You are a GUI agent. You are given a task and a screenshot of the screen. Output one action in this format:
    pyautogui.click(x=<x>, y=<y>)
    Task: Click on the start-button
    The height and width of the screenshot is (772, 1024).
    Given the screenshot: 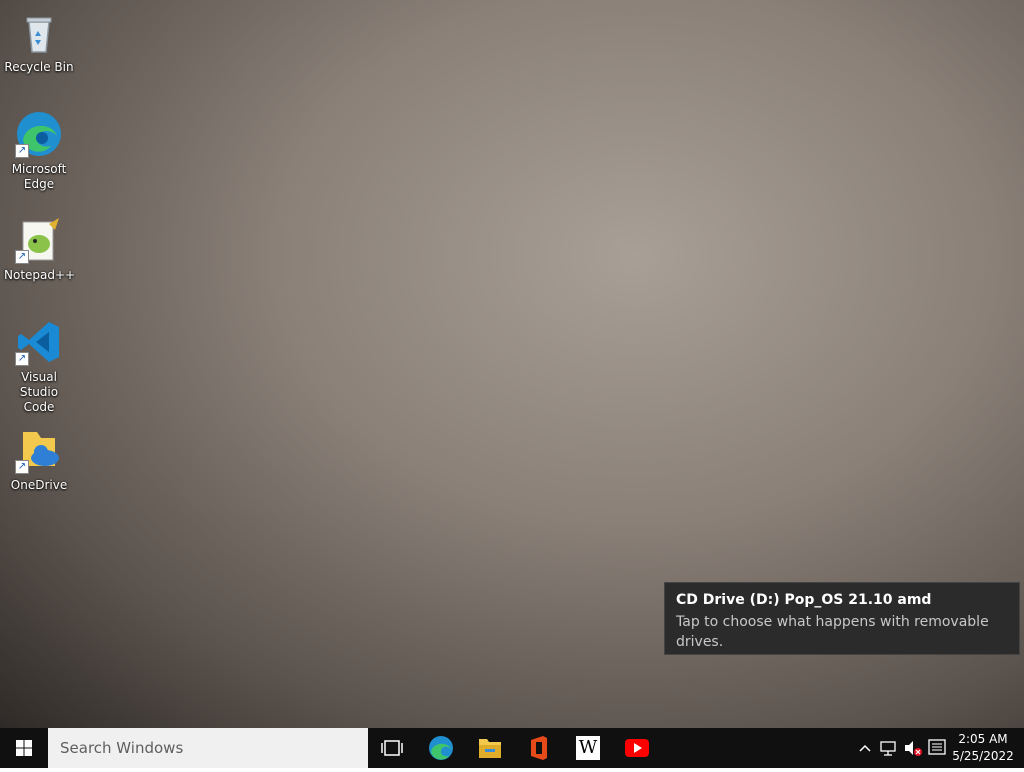 What is the action you would take?
    pyautogui.click(x=24, y=748)
    